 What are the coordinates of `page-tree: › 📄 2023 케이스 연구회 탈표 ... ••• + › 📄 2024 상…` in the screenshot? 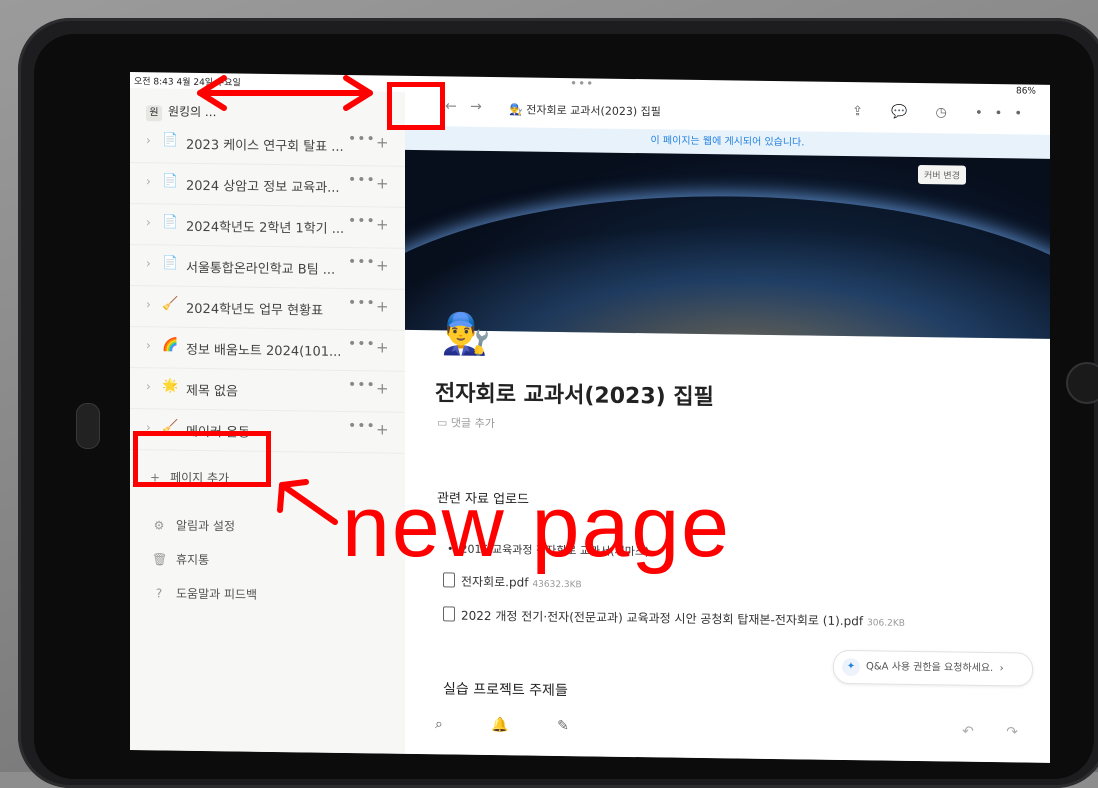 It's located at (267, 288).